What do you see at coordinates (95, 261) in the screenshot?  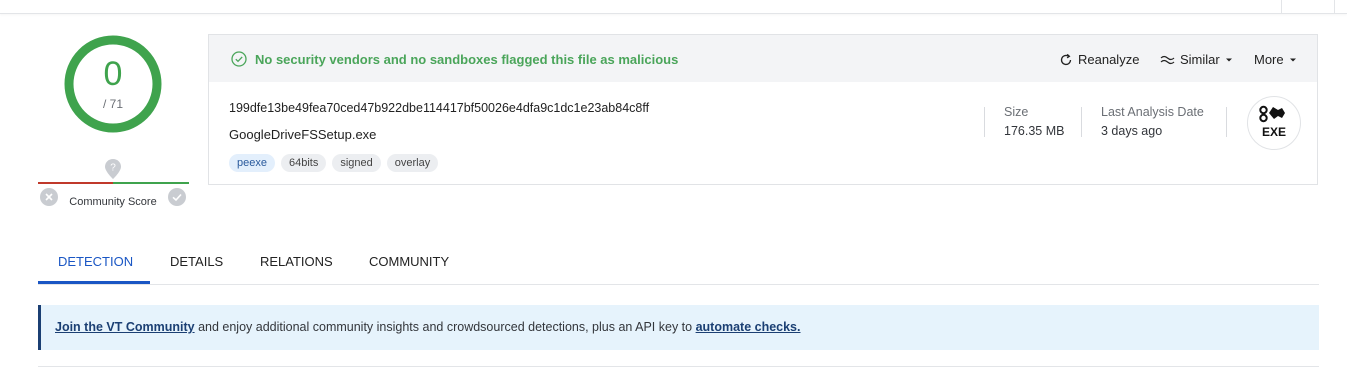 I see `tab-detection: DETECTION` at bounding box center [95, 261].